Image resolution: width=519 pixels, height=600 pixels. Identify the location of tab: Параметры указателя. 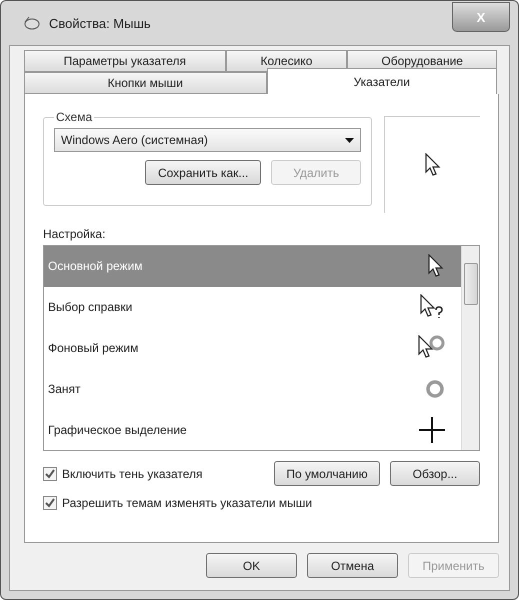
(125, 61).